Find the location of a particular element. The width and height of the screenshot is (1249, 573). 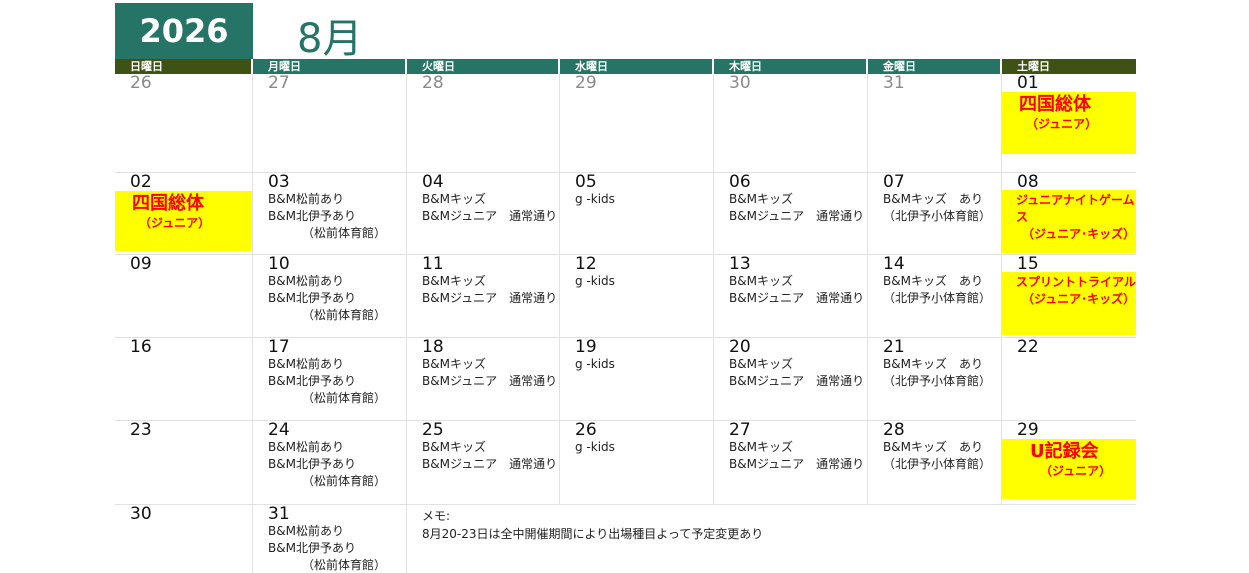

day-number: 25 is located at coordinates (433, 430).